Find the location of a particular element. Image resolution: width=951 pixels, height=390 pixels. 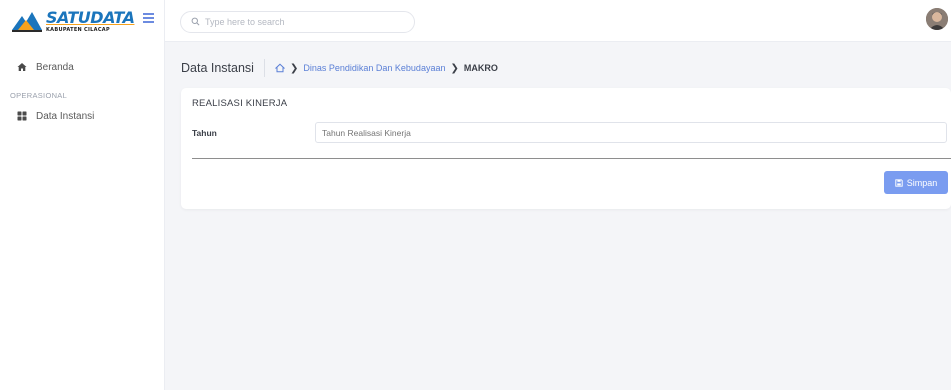

home-icon is located at coordinates (21, 67).